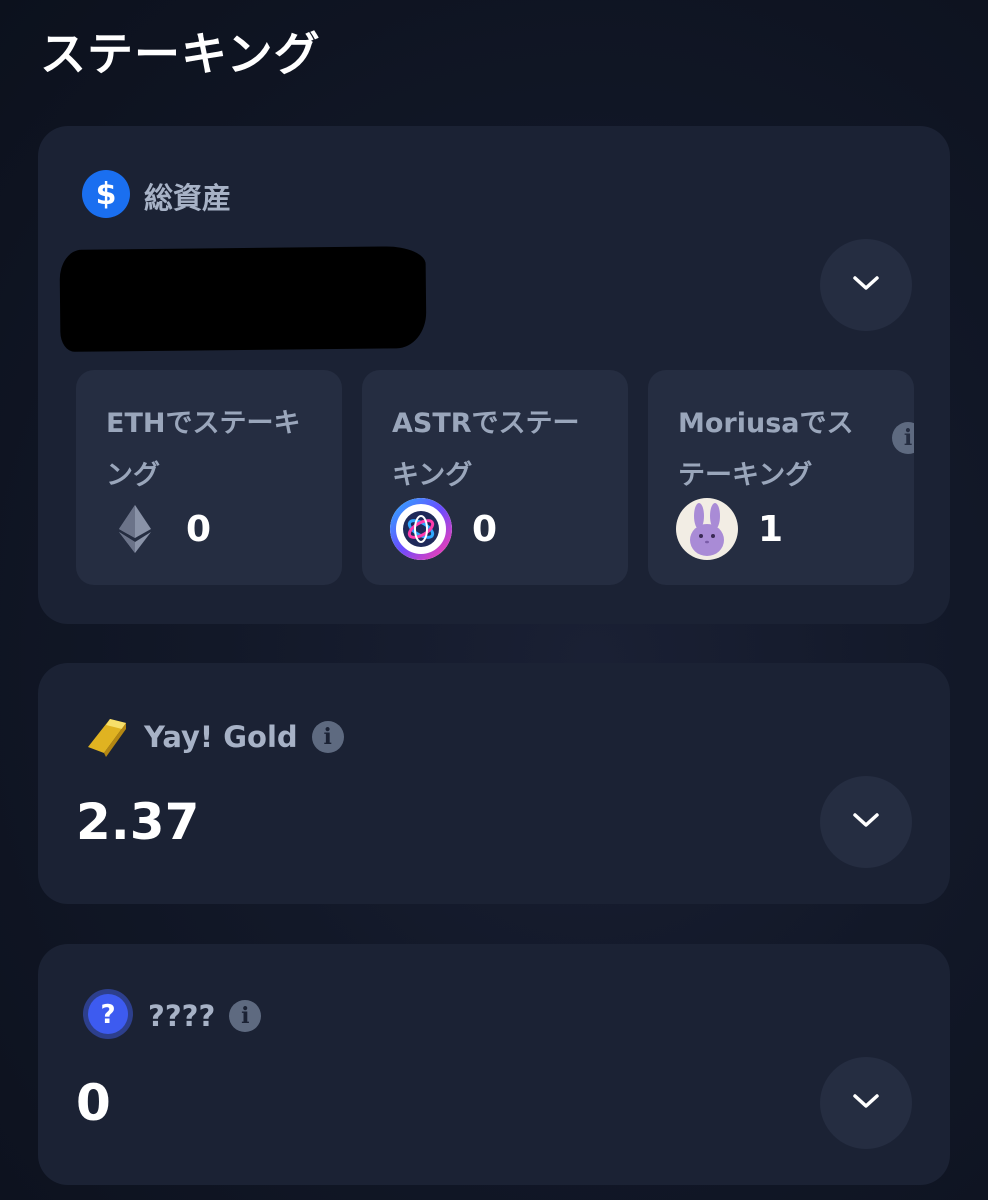  Describe the element at coordinates (93, 1103) in the screenshot. I see `unknown-asset-value: 0` at that location.